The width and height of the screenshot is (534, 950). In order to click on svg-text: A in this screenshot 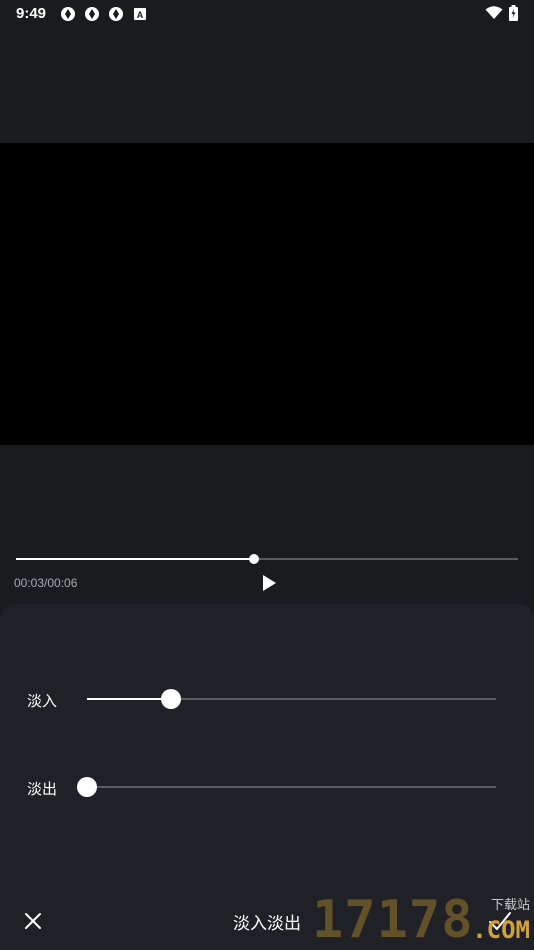, I will do `click(140, 15)`.